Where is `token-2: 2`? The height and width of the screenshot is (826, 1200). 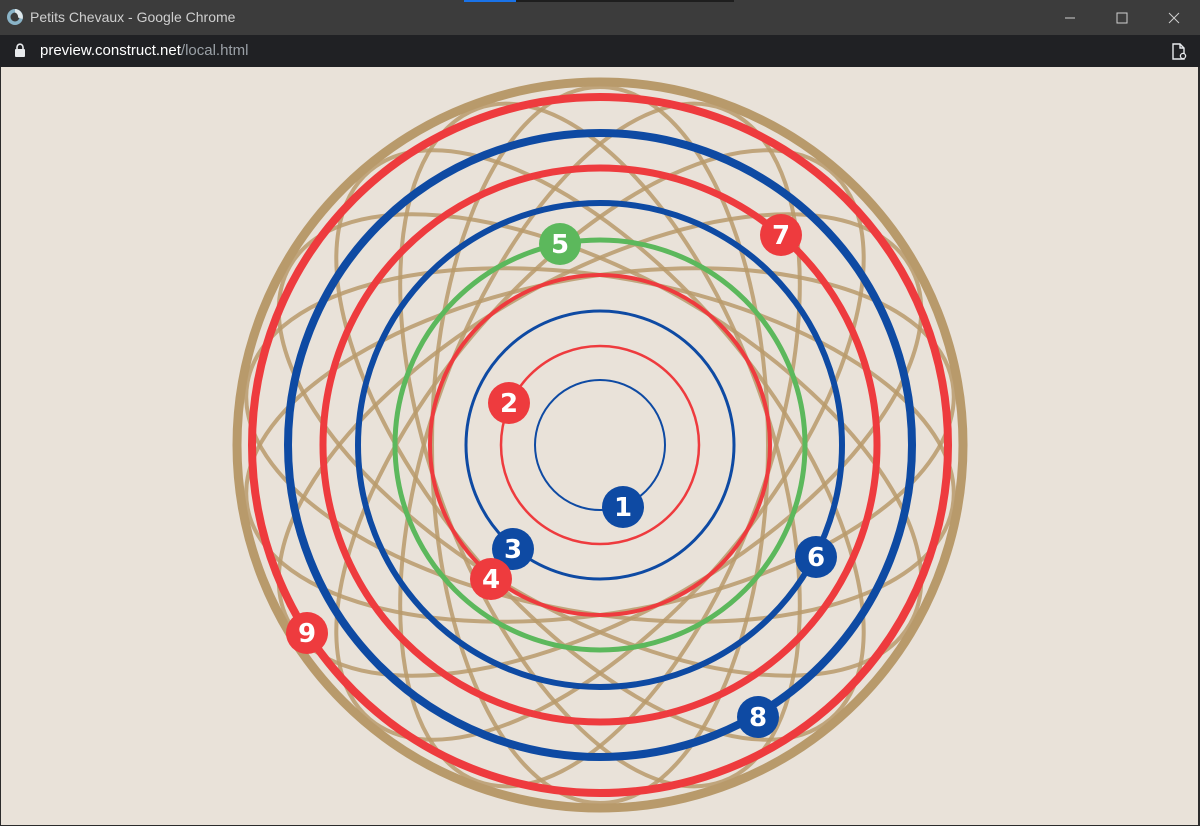 token-2: 2 is located at coordinates (509, 403).